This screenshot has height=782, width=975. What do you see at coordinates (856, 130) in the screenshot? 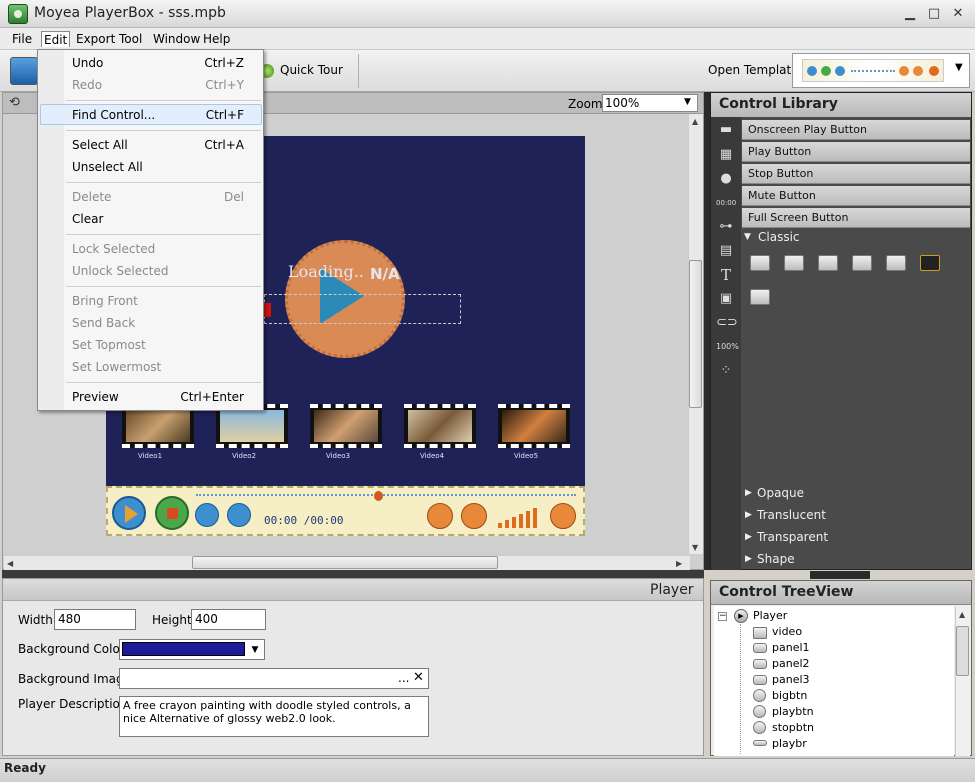
I see `library-category-onscreen-play-button: Onscreen Play Button` at bounding box center [856, 130].